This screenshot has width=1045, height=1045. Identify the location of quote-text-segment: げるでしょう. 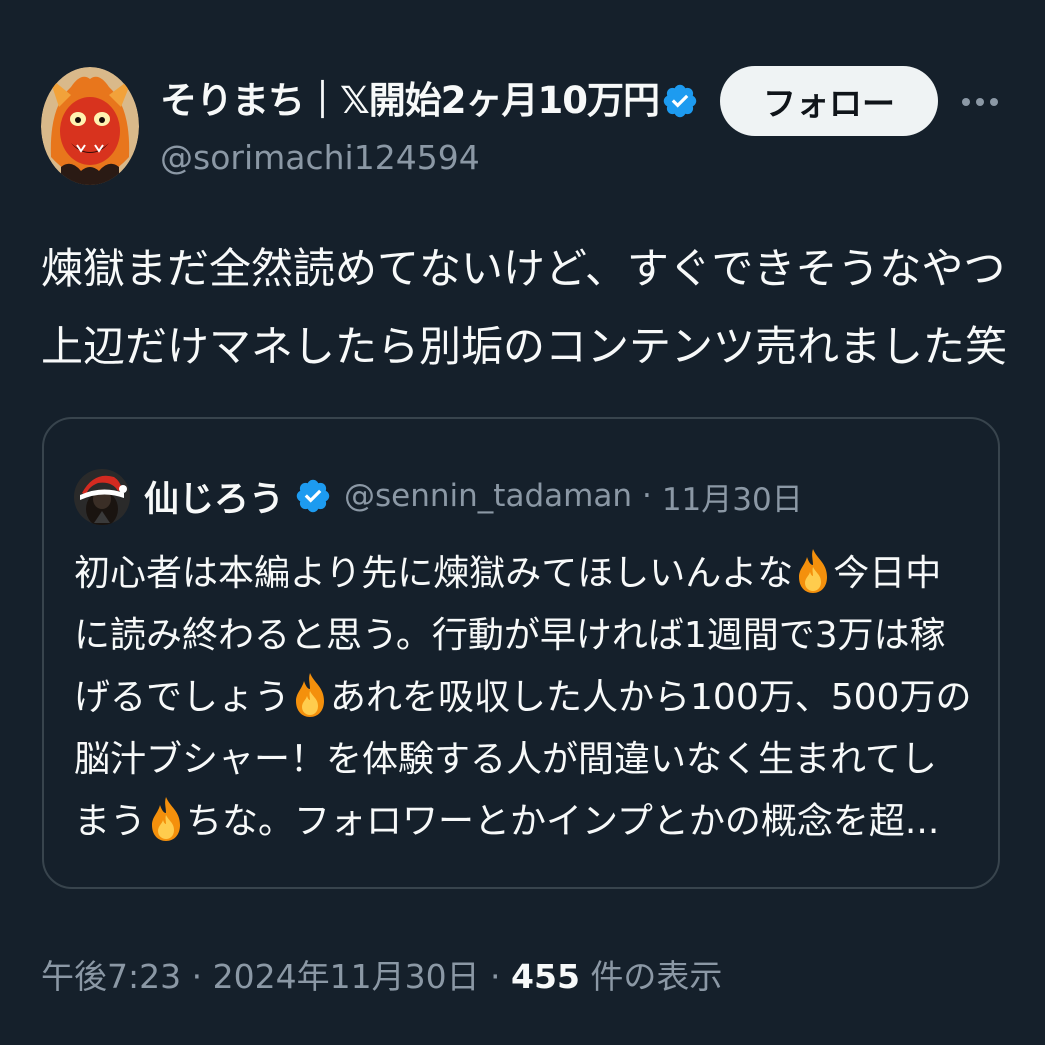
(182, 697).